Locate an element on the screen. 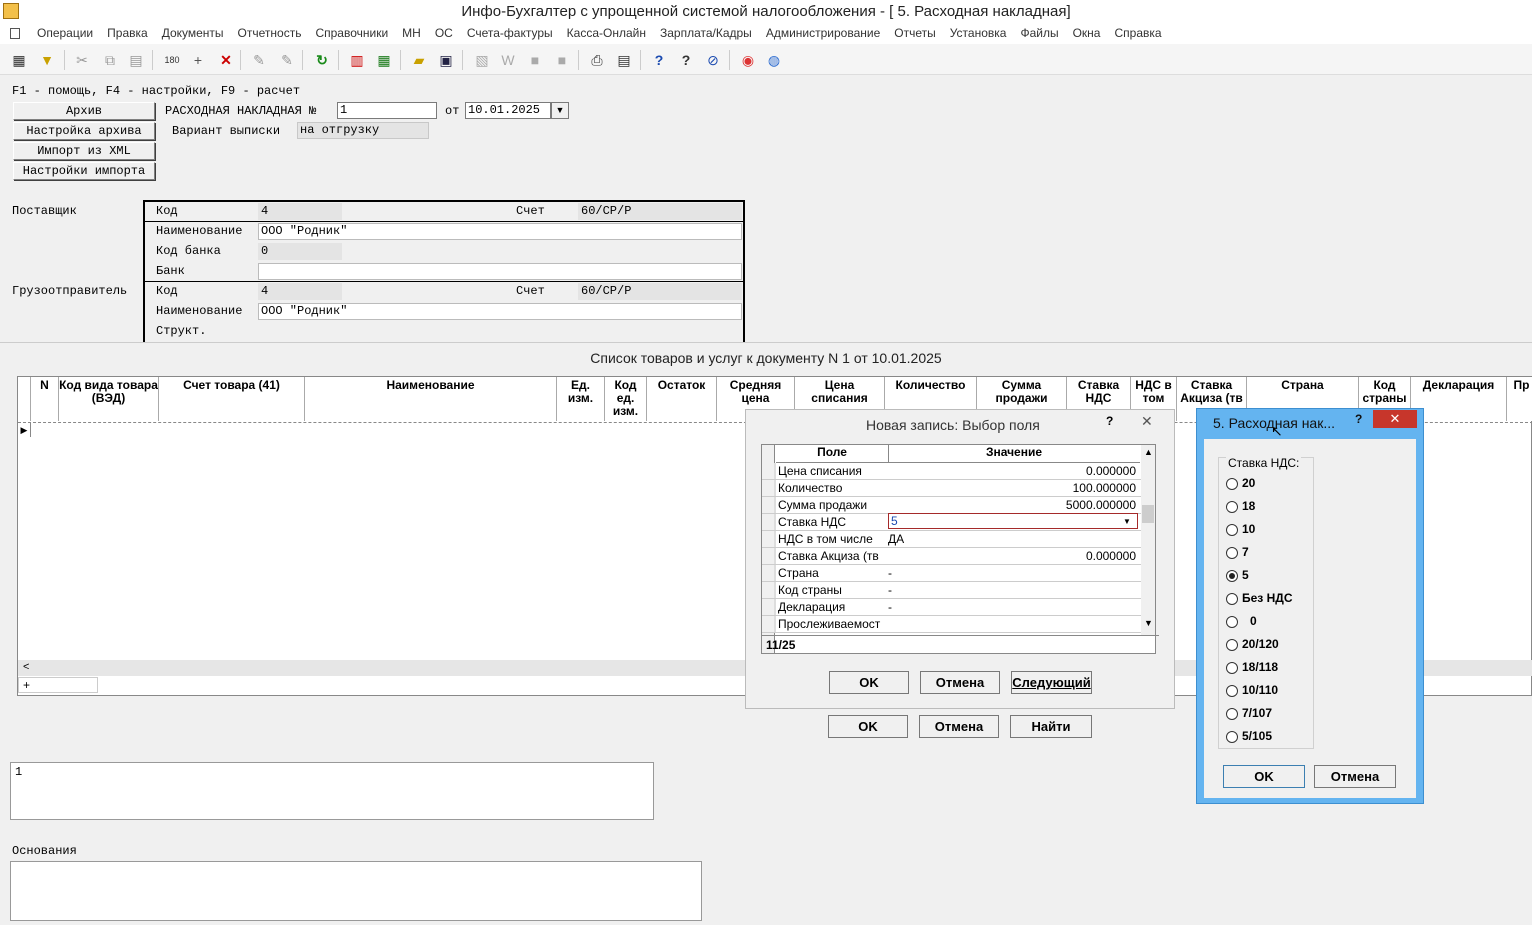 Image resolution: width=1532 pixels, height=925 pixels. field-row-value: 5 is located at coordinates (1013, 521).